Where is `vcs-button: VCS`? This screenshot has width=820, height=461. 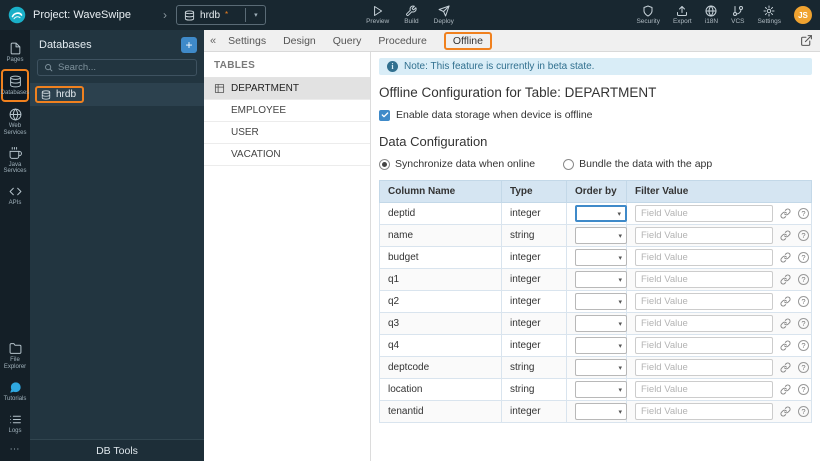 vcs-button: VCS is located at coordinates (738, 15).